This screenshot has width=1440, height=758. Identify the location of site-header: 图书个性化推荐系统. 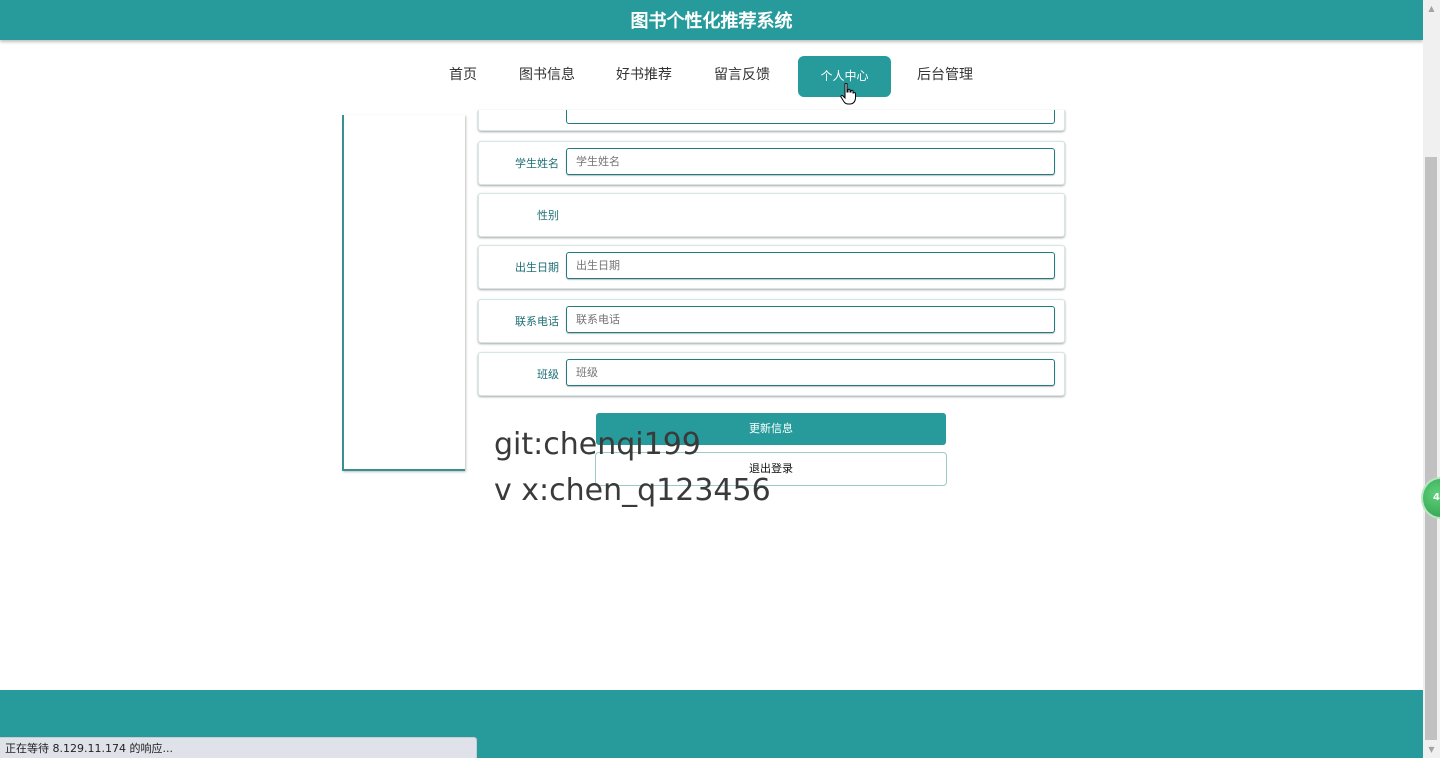
(711, 20).